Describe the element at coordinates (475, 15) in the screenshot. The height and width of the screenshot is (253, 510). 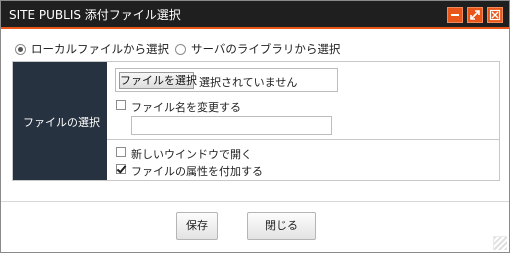
I see `maximize-icon` at that location.